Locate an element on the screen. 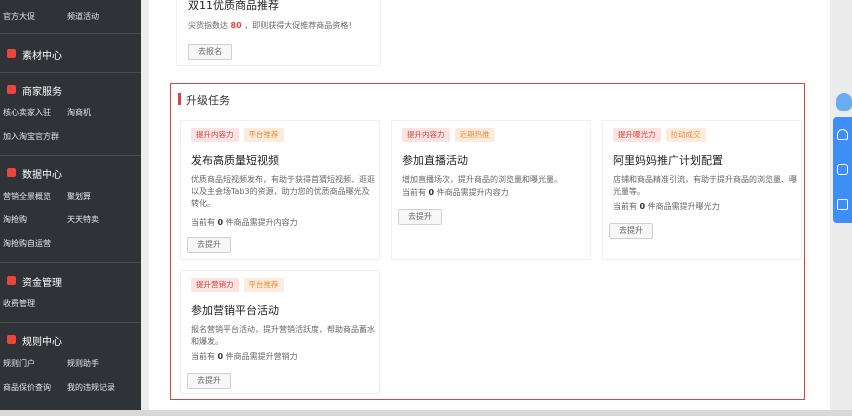 This screenshot has width=852, height=416. section-marker is located at coordinates (179, 99).